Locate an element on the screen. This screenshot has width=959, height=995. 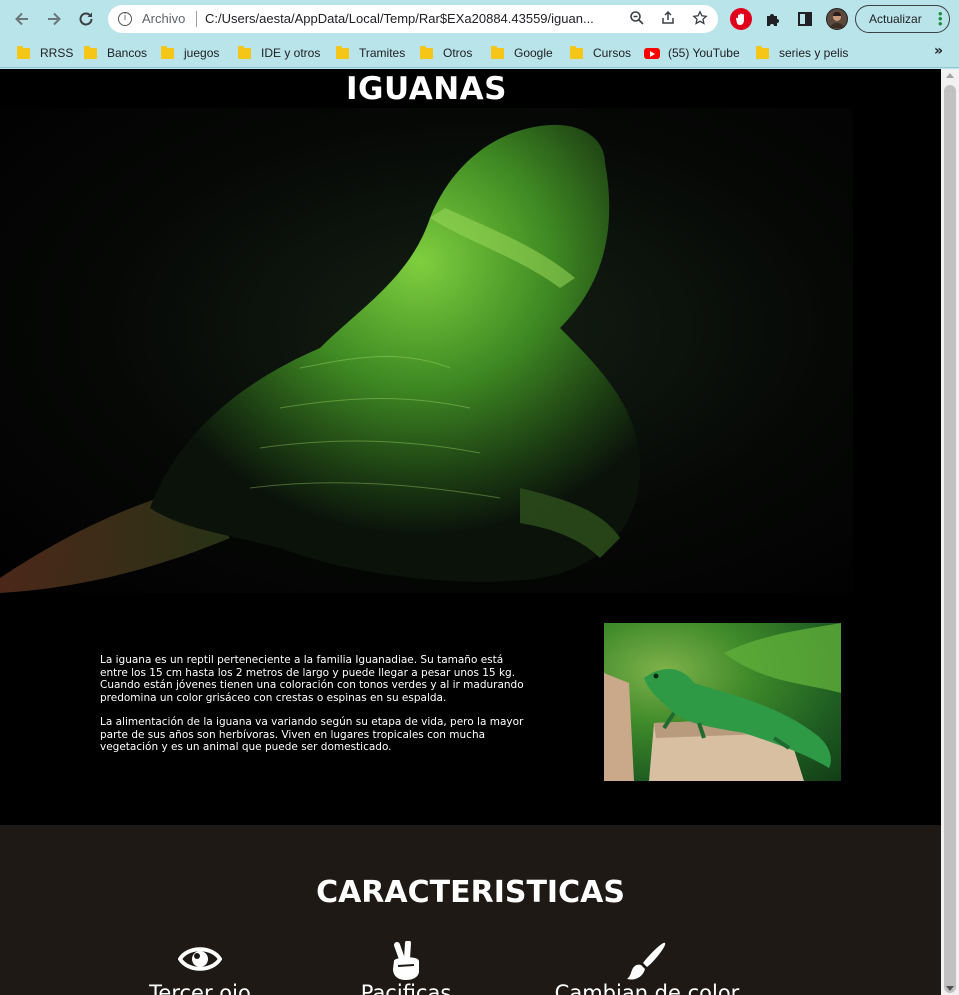
bookmark-label: RRSS is located at coordinates (57, 53).